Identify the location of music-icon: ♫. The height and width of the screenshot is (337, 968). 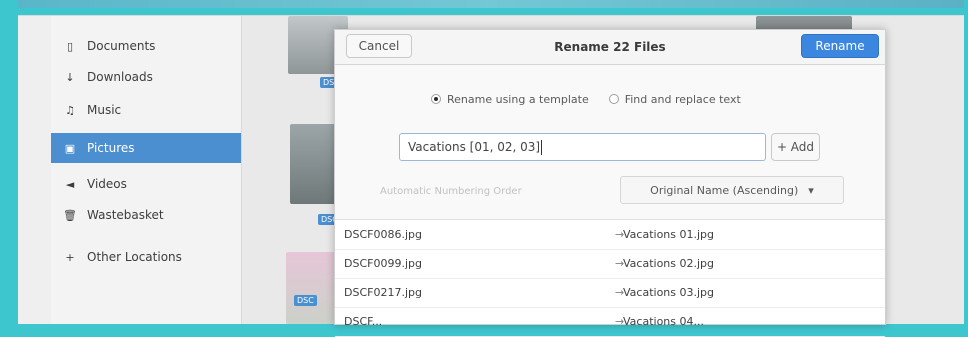
(70, 110).